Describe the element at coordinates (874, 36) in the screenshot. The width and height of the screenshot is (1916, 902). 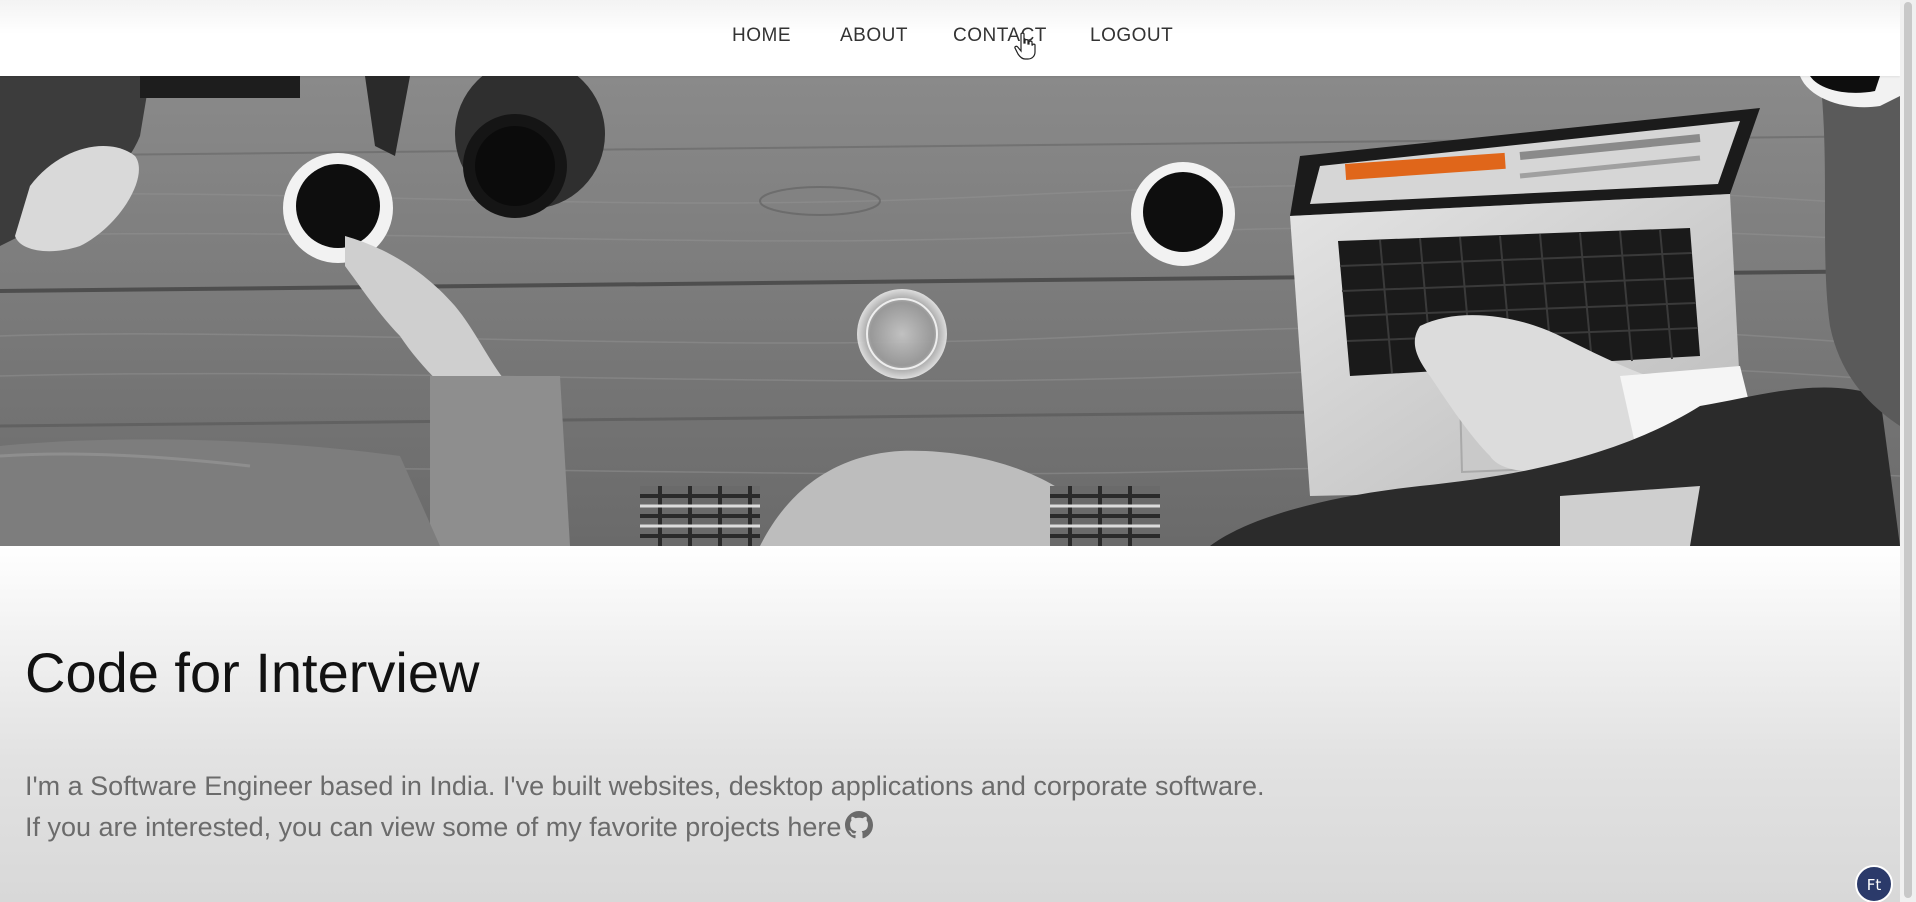
I see `nav-about-link: ABOUT` at that location.